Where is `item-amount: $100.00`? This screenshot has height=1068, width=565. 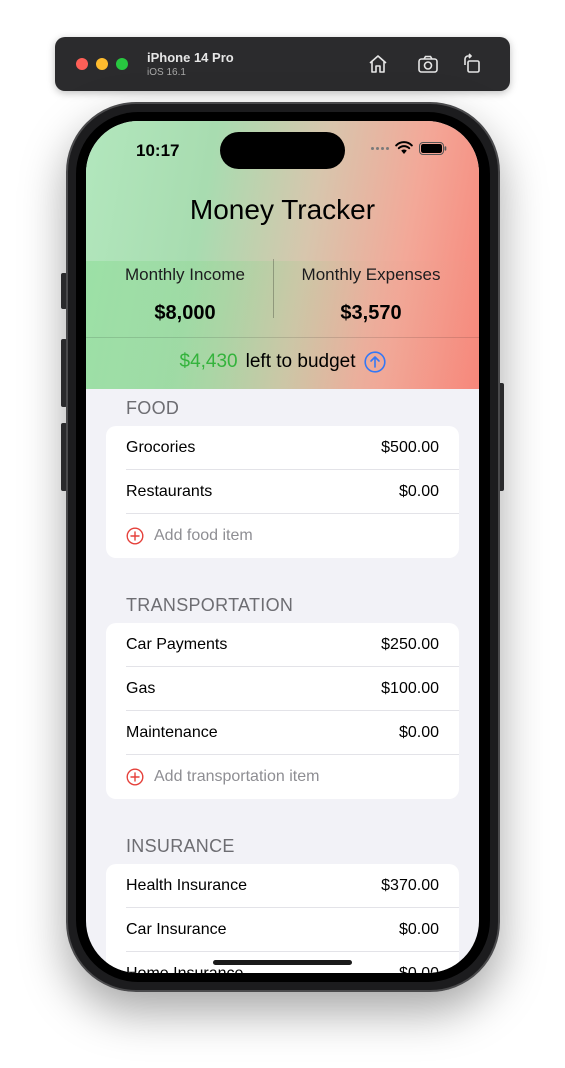
item-amount: $100.00 is located at coordinates (410, 688).